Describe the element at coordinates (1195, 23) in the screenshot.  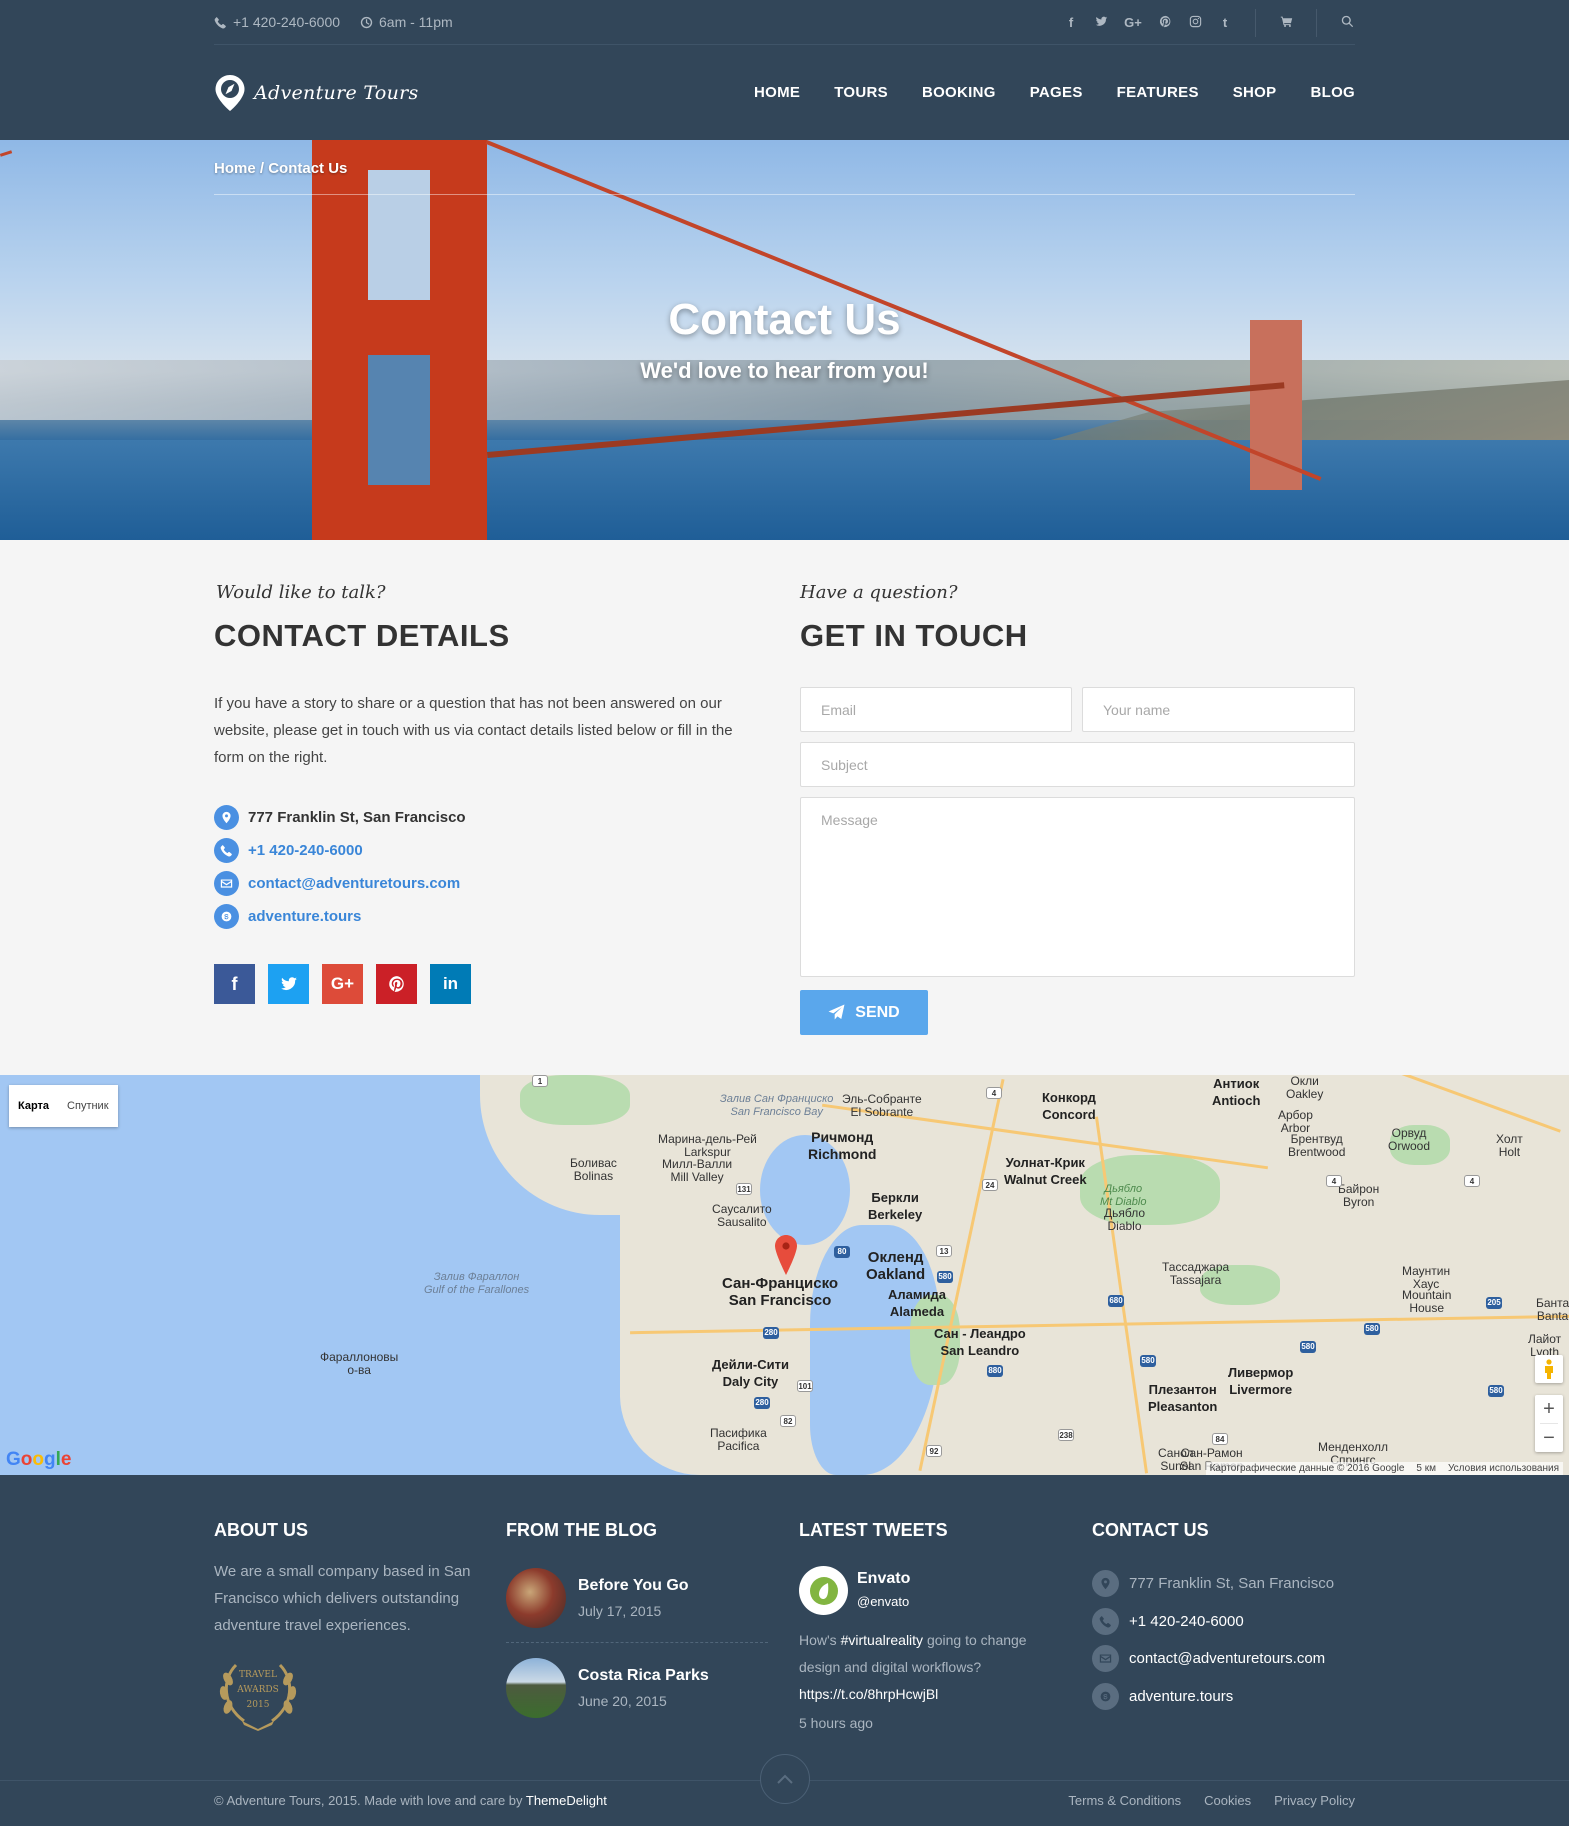
I see `instagram-icon` at that location.